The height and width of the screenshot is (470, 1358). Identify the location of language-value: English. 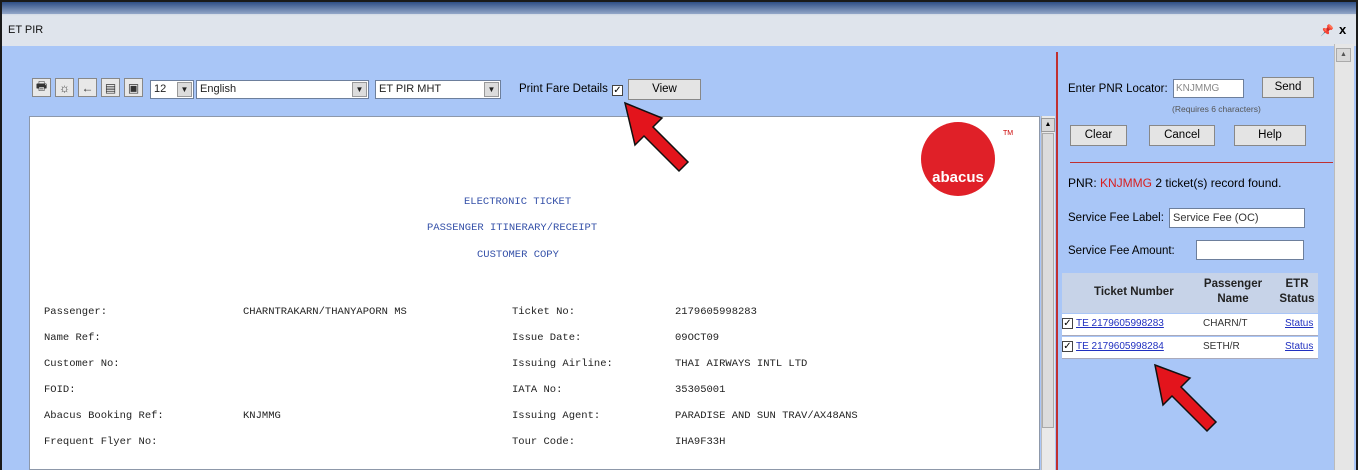
(218, 89).